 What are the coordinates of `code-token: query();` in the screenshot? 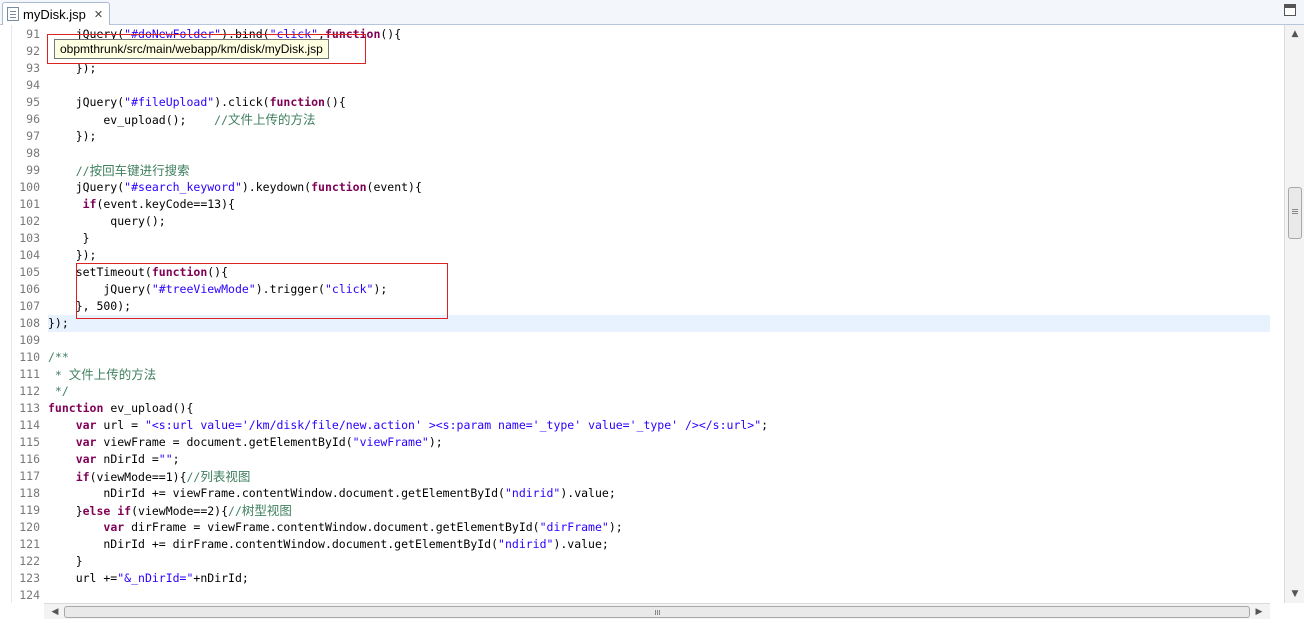 It's located at (107, 221).